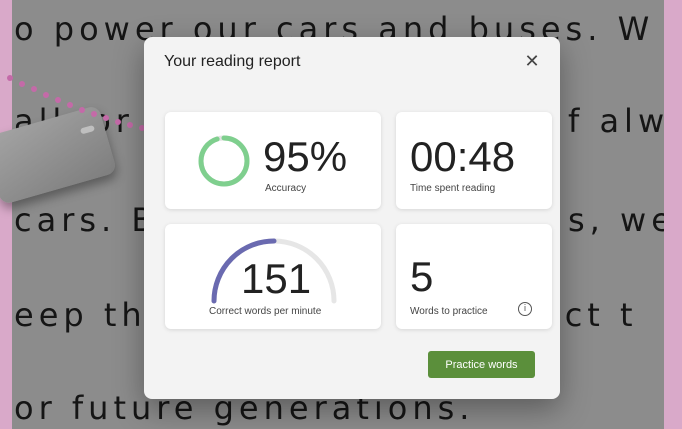 The image size is (682, 429). Describe the element at coordinates (453, 188) in the screenshot. I see `time-label: Time spent reading` at that location.